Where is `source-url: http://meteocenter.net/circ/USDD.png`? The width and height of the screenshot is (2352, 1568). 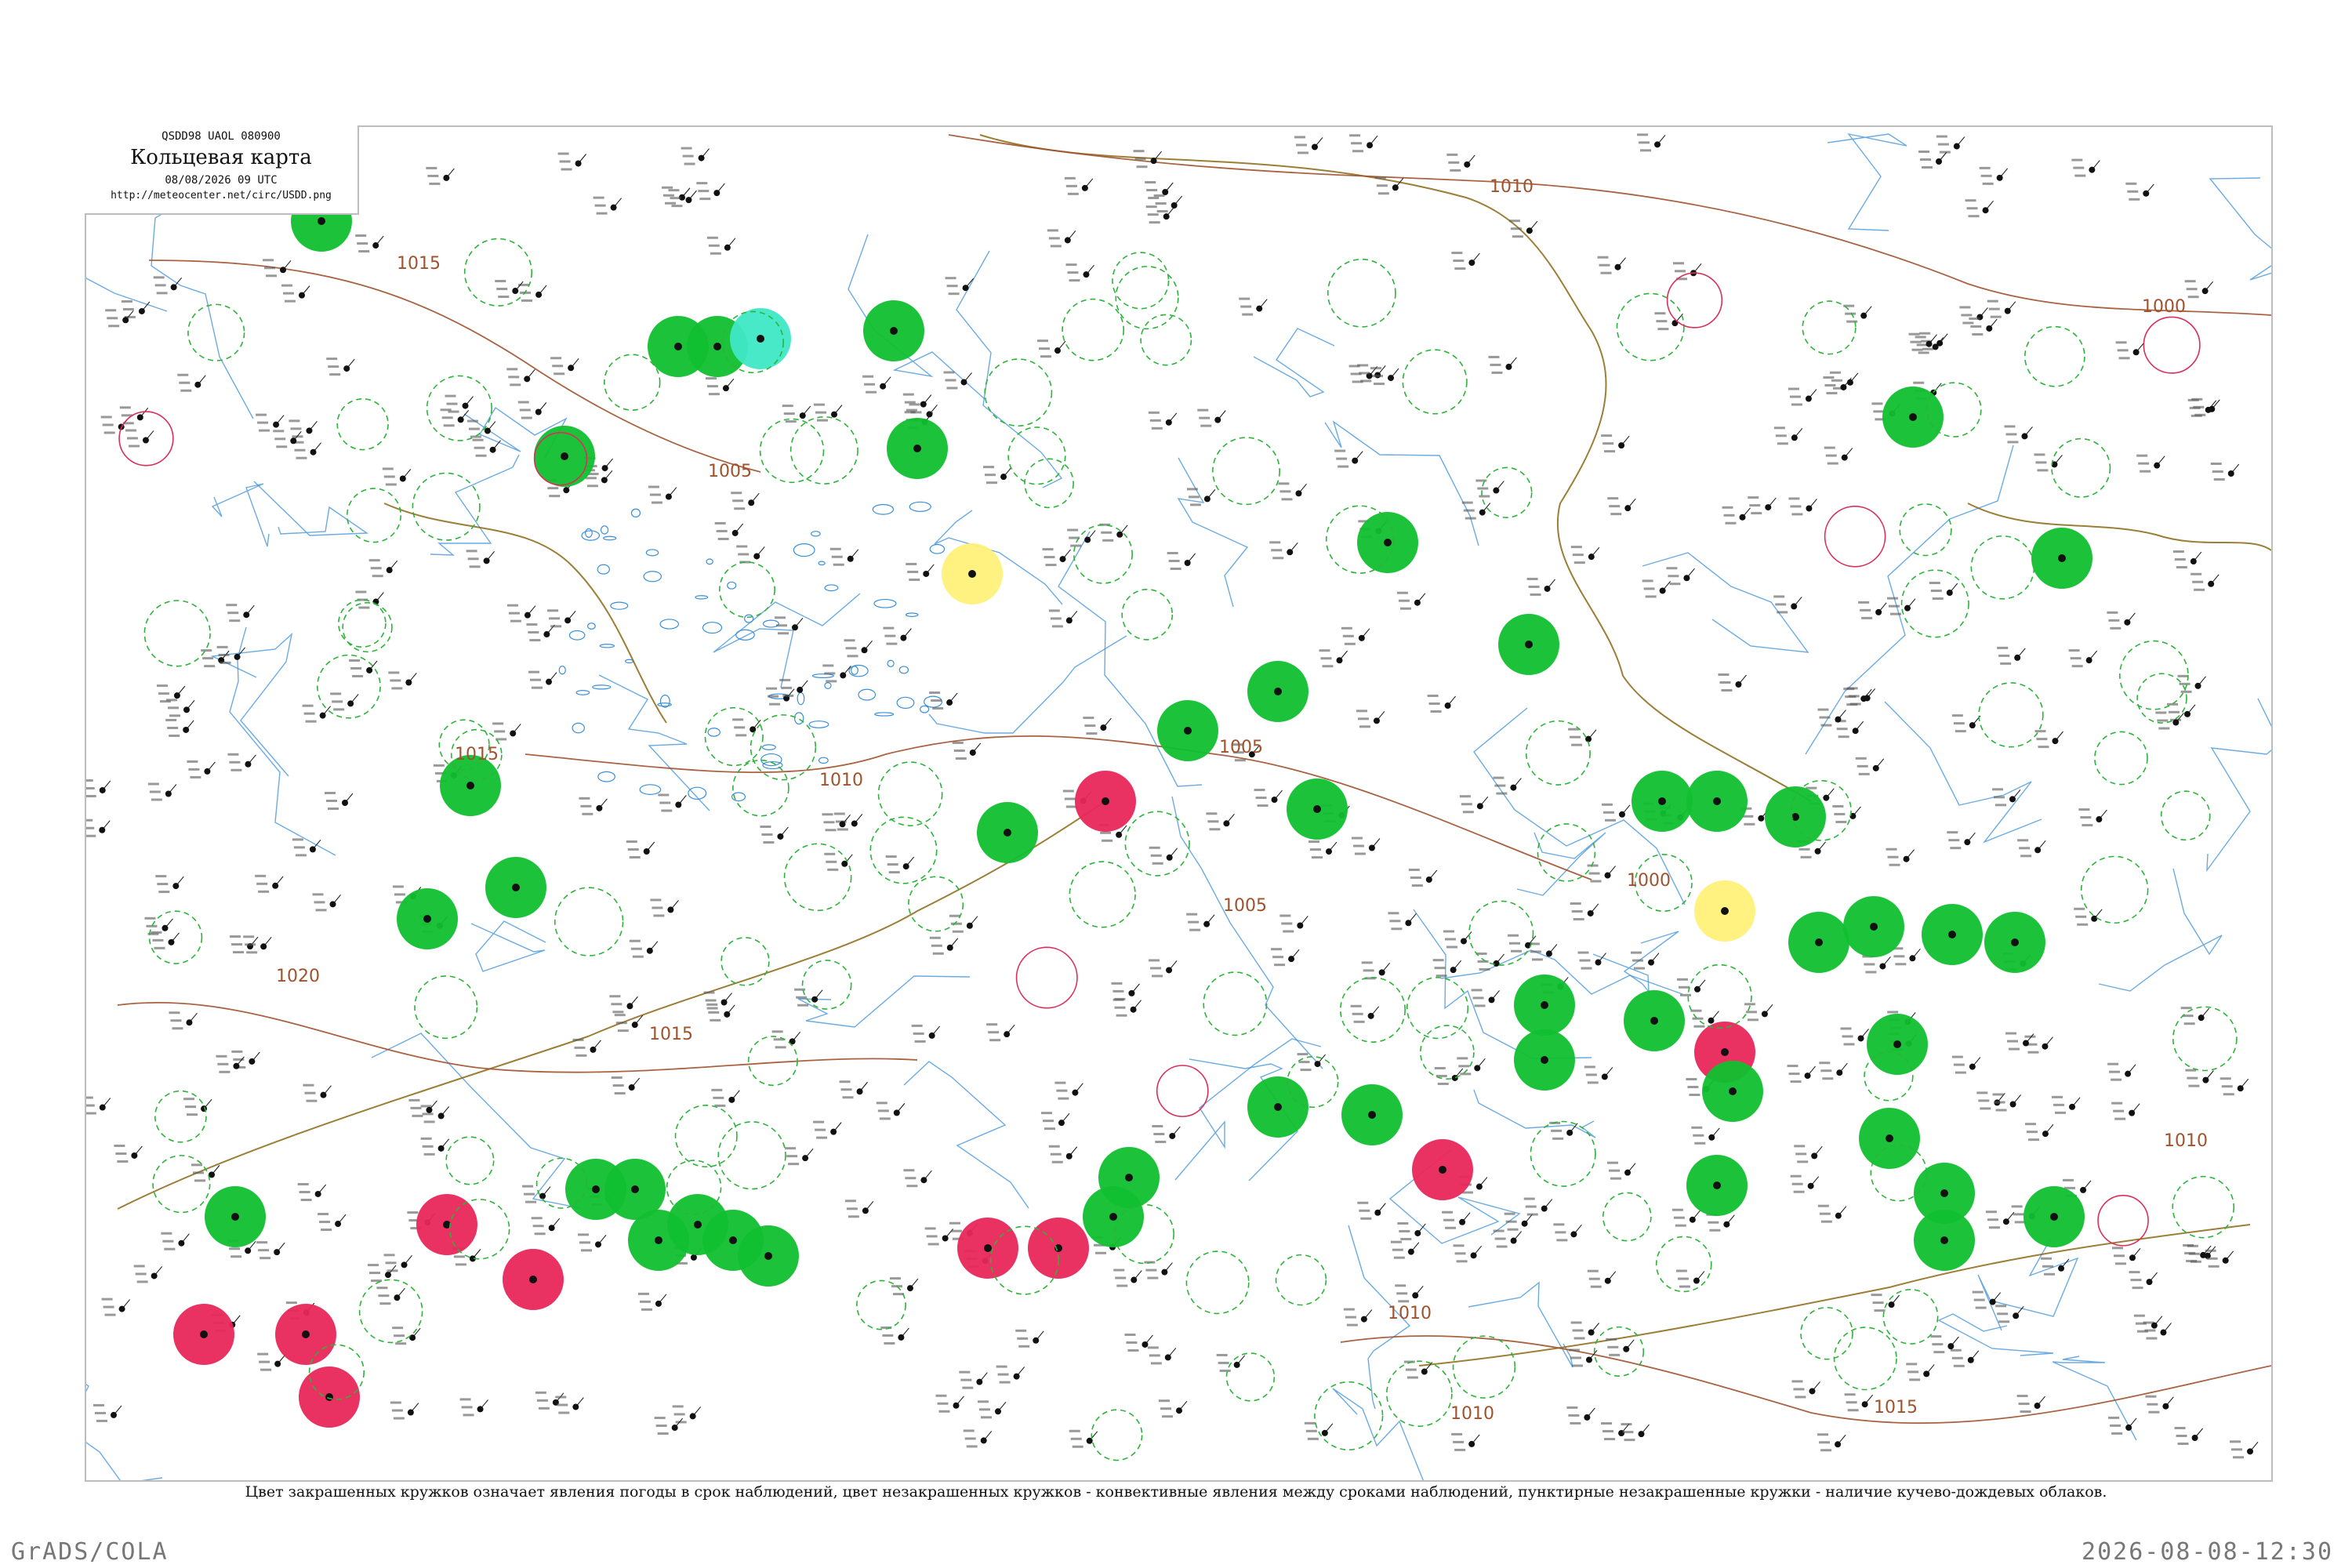 source-url: http://meteocenter.net/circ/USDD.png is located at coordinates (221, 195).